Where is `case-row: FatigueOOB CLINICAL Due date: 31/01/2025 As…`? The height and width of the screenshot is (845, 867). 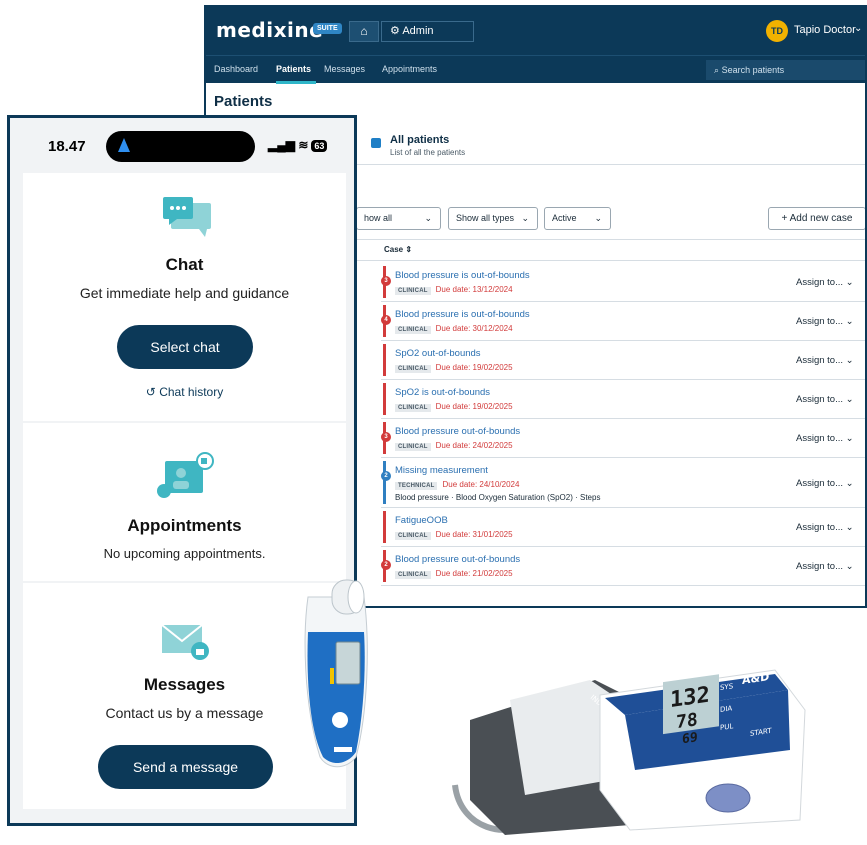 case-row: FatigueOOB CLINICAL Due date: 31/01/2025 As… is located at coordinates (623, 527).